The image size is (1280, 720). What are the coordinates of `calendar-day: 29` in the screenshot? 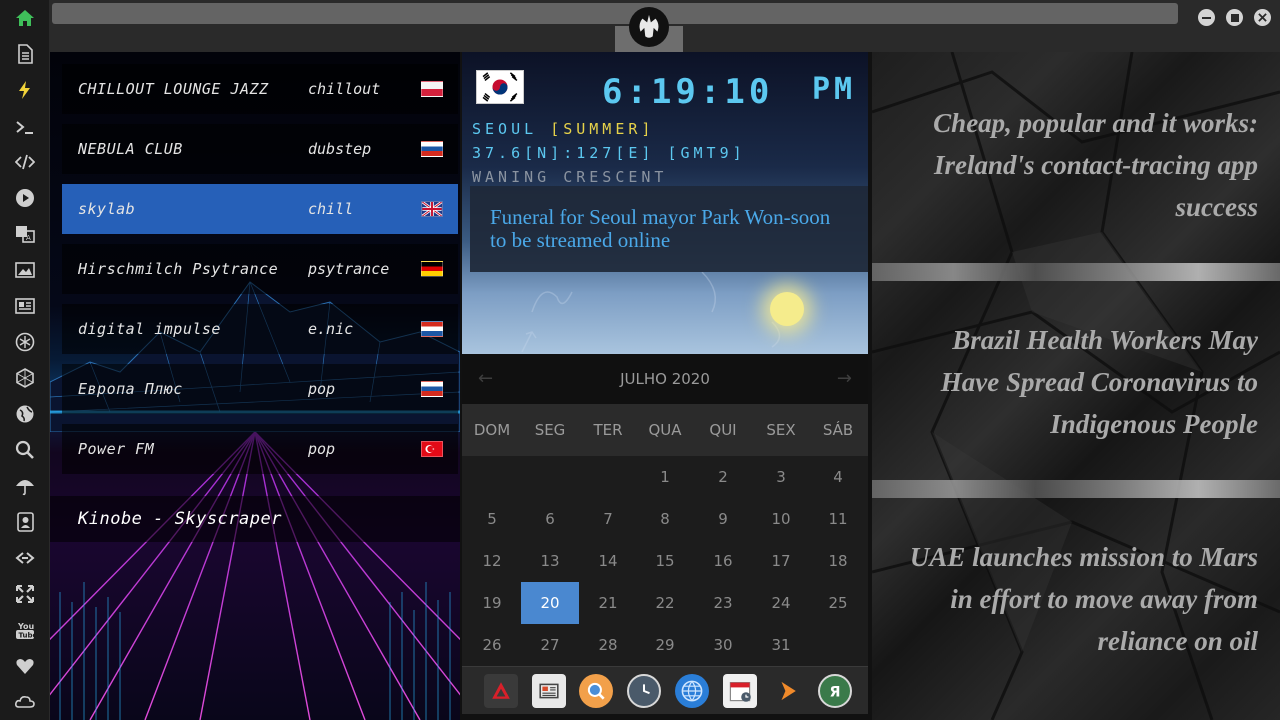 It's located at (665, 645).